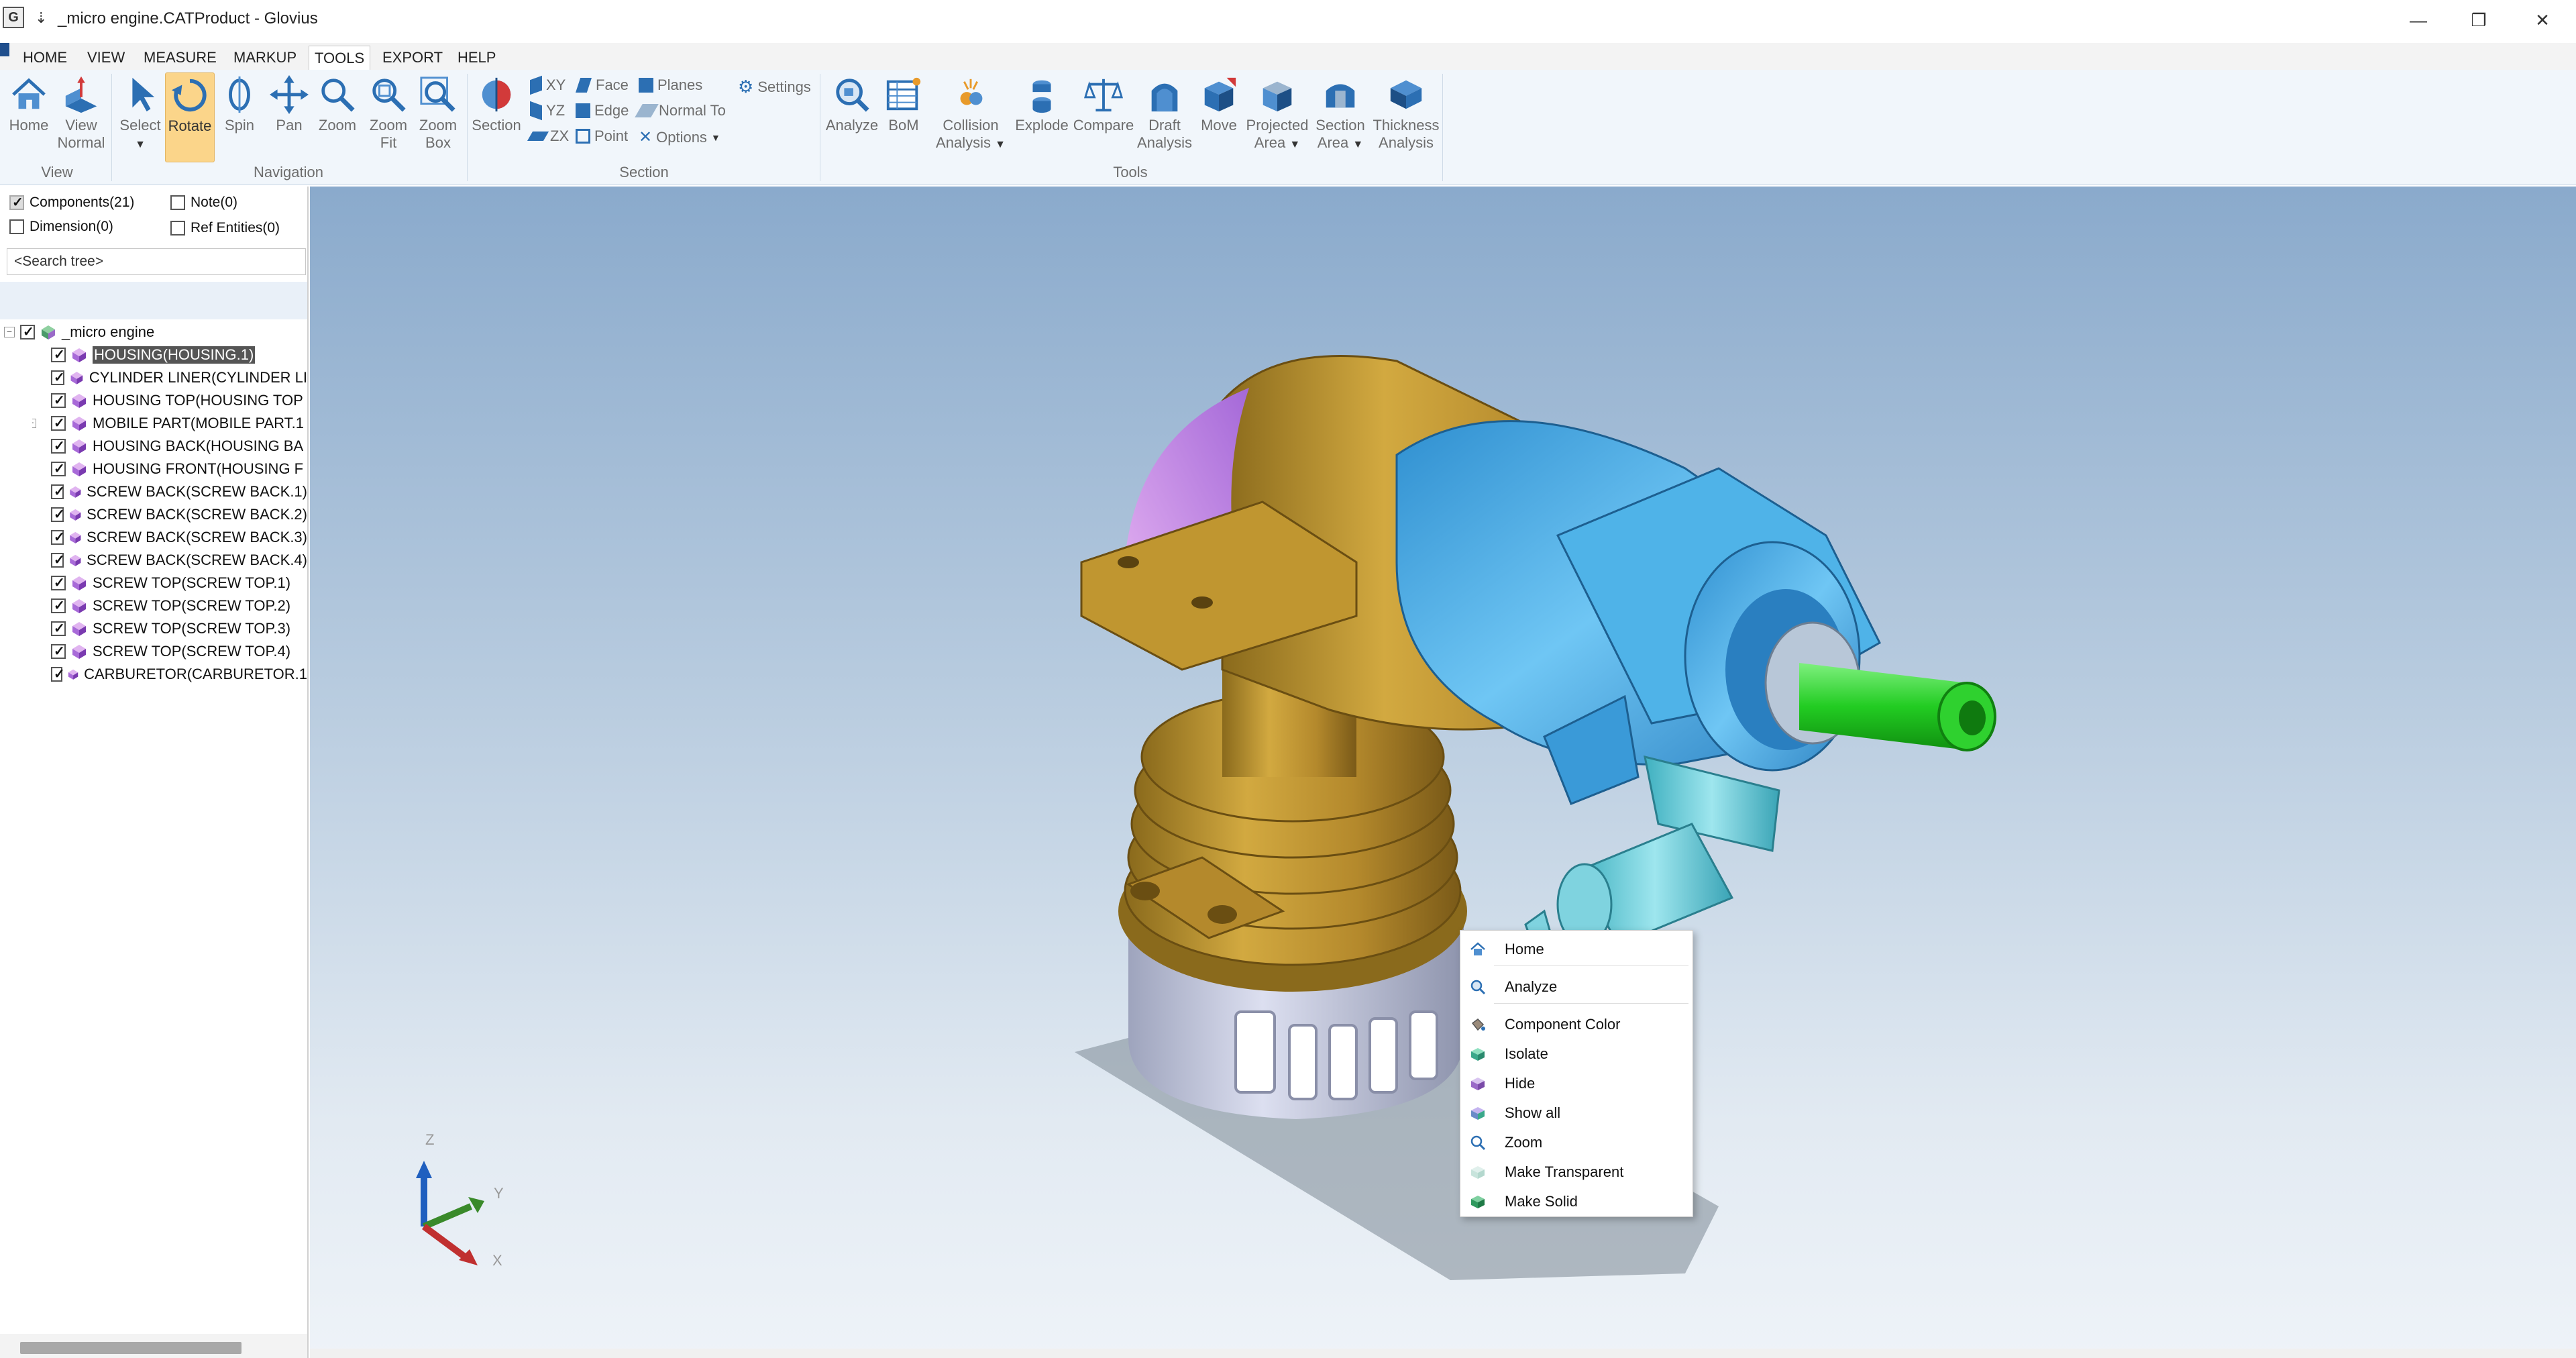 The image size is (2576, 1358). I want to click on filter-dimension: Dimension(0), so click(61, 227).